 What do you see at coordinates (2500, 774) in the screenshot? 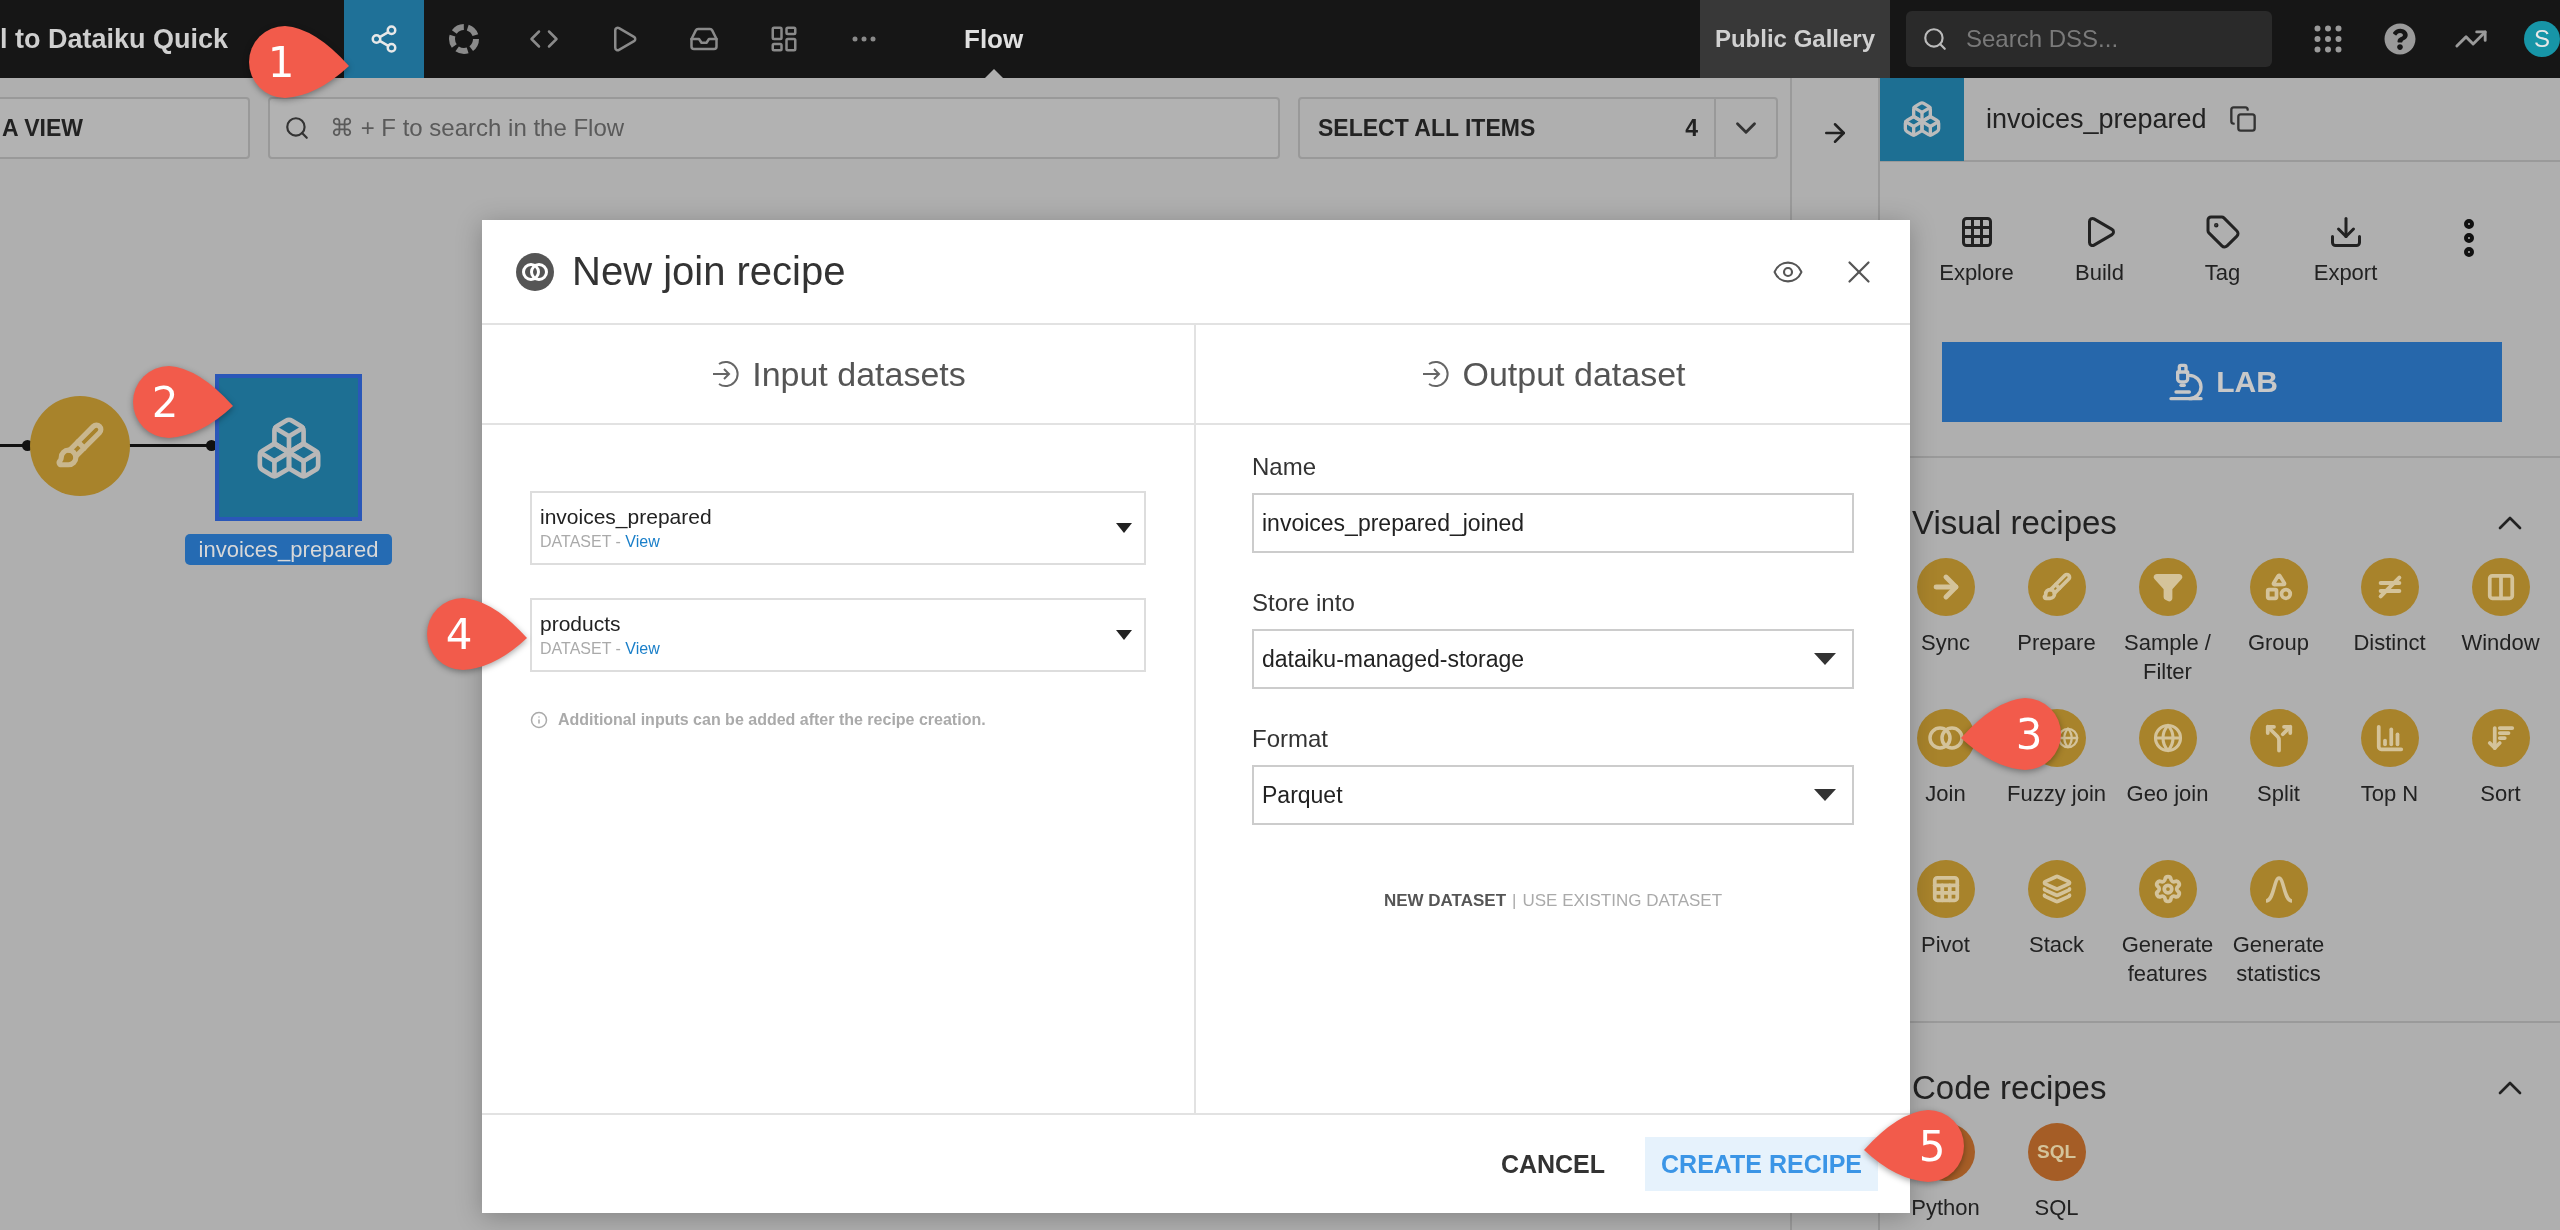
I see `recipe-item: Sort` at bounding box center [2500, 774].